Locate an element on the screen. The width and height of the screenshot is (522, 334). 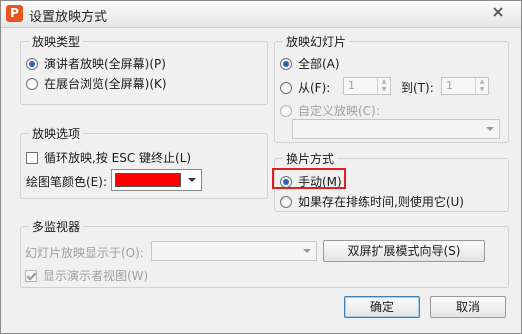
from-slide-radio: 从(F): is located at coordinates (305, 87).